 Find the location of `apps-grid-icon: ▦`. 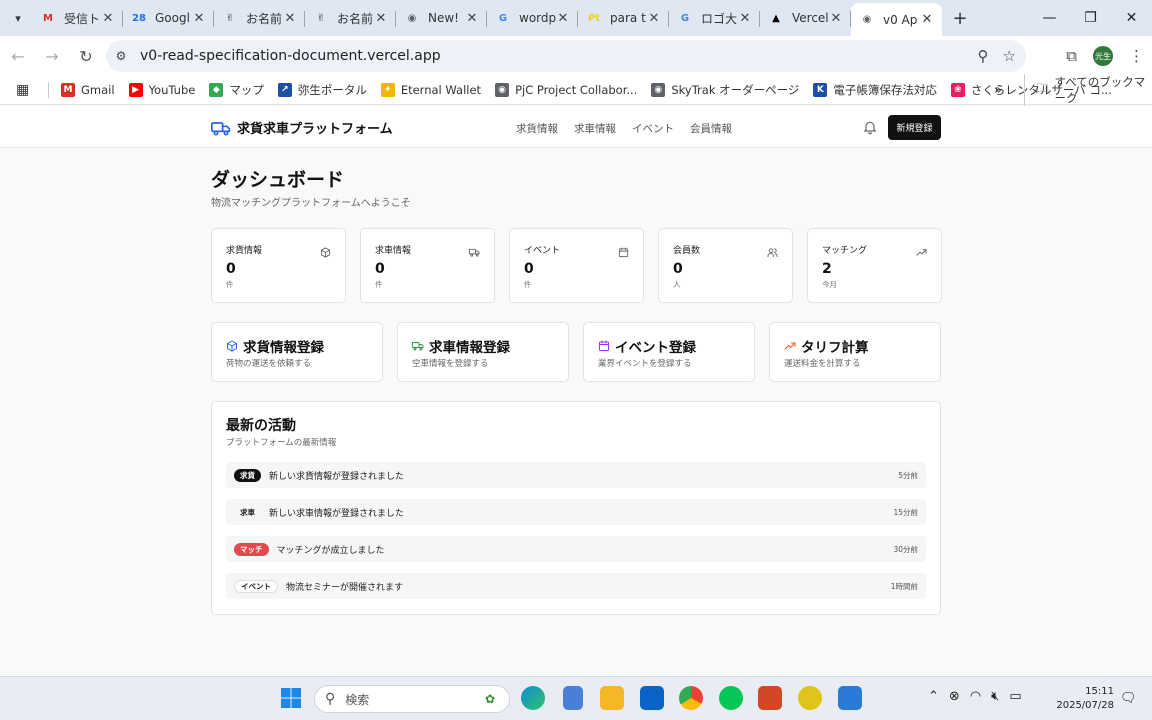

apps-grid-icon: ▦ is located at coordinates (24, 90).